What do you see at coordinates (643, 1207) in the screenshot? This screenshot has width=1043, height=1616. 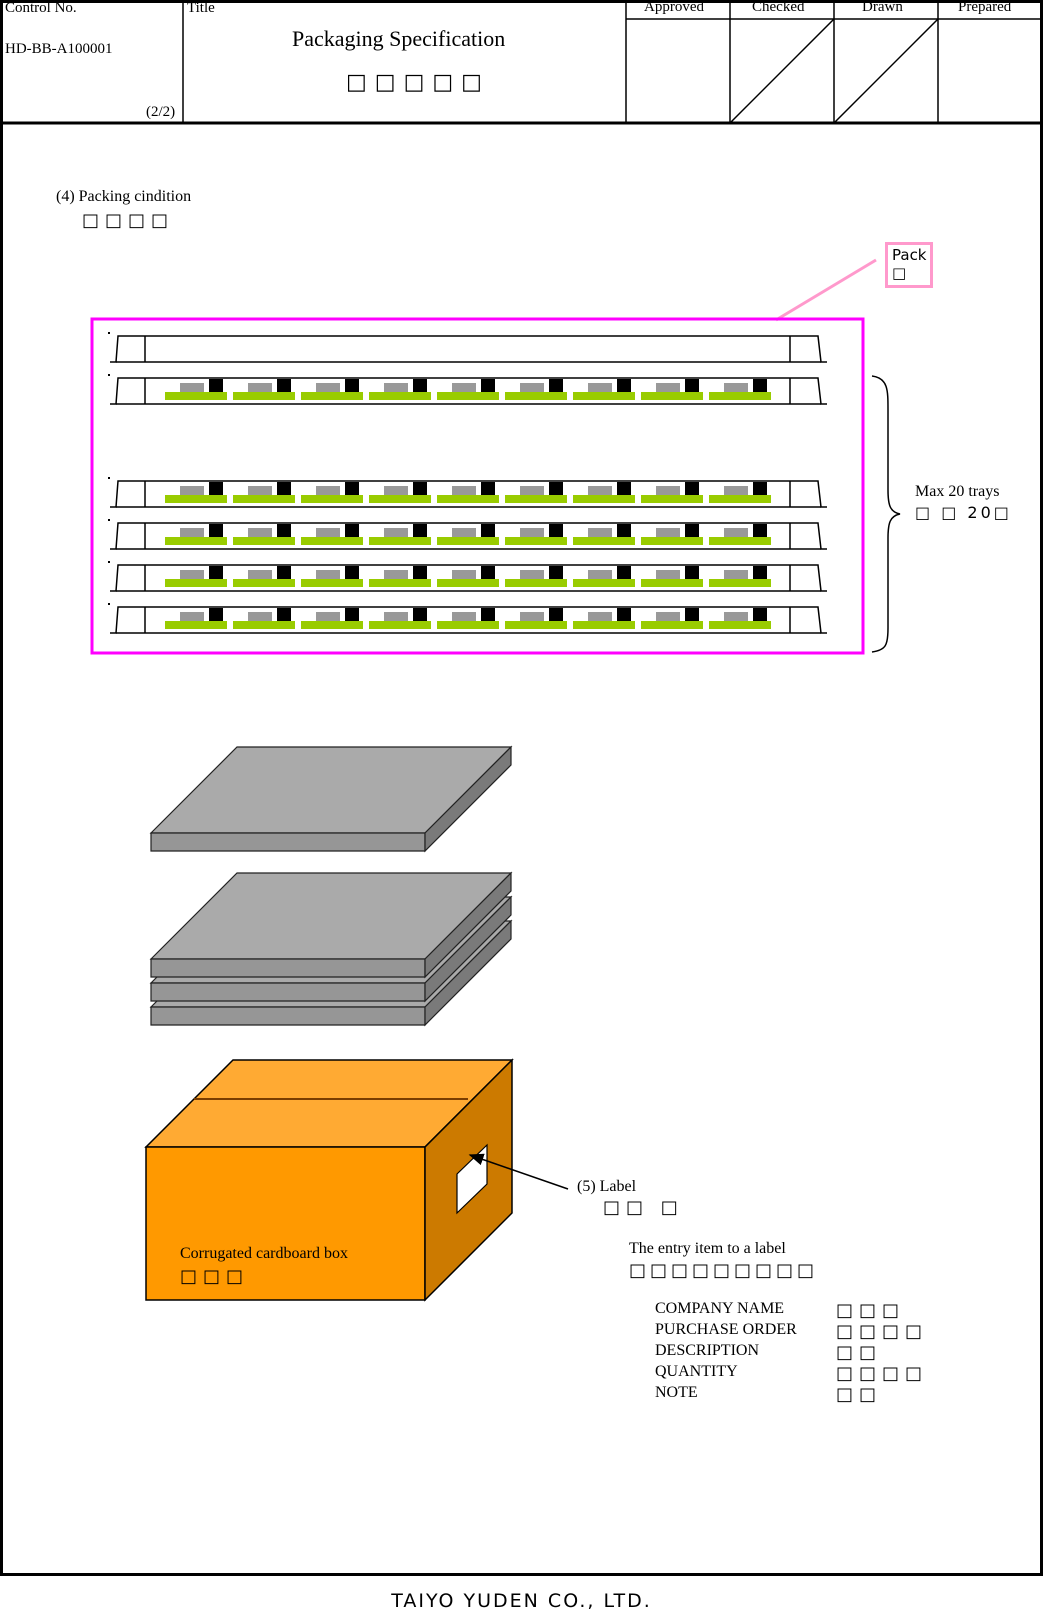 I see `section5-heading-jp: □□ □` at bounding box center [643, 1207].